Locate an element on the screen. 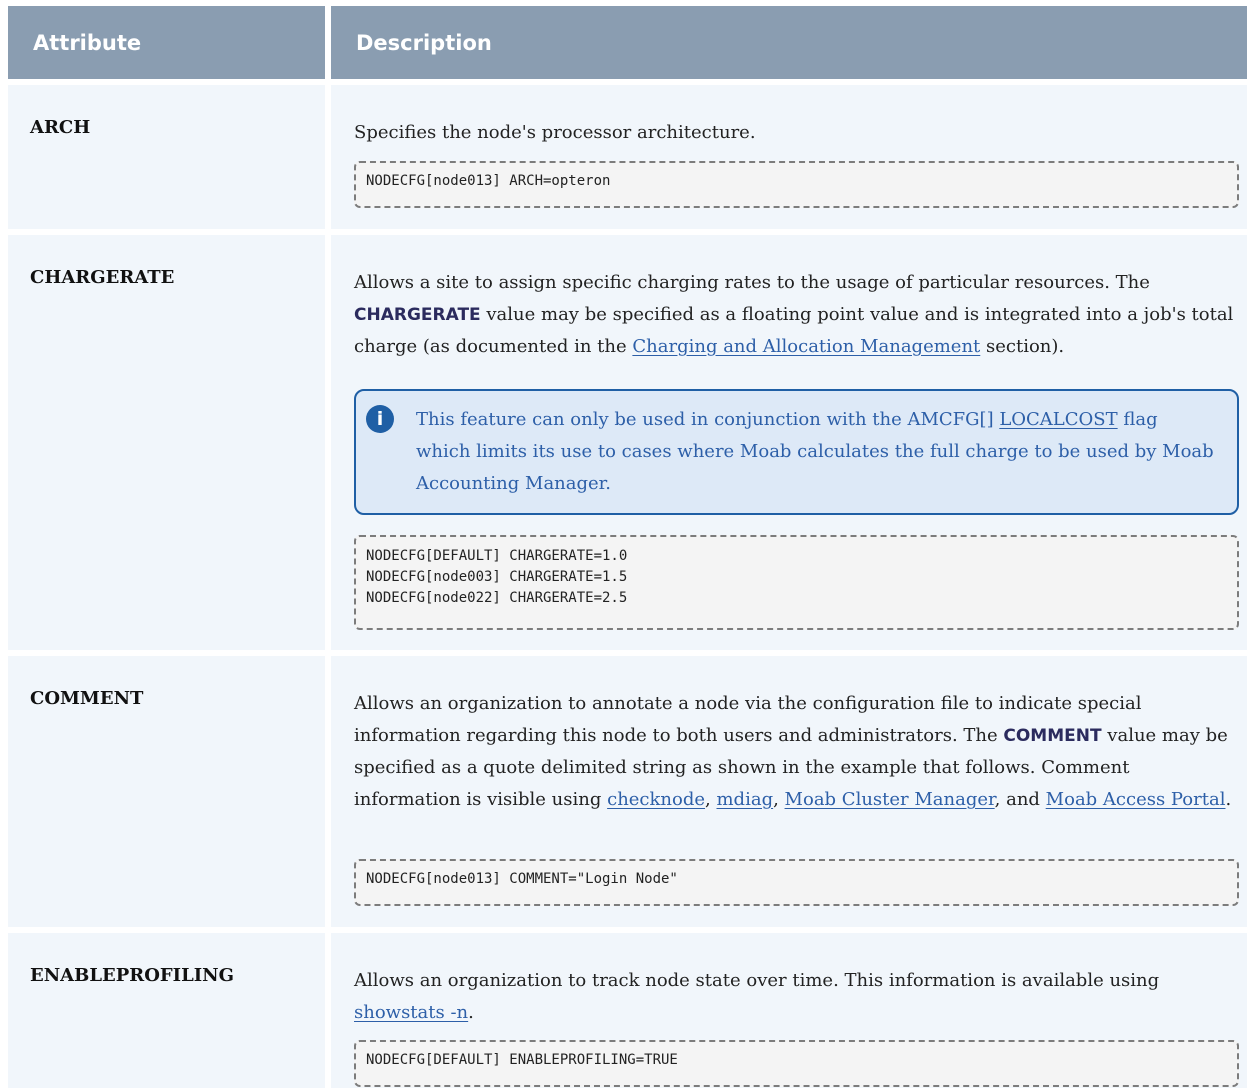 The height and width of the screenshot is (1088, 1247). attribute-name: COMMENT is located at coordinates (166, 791).